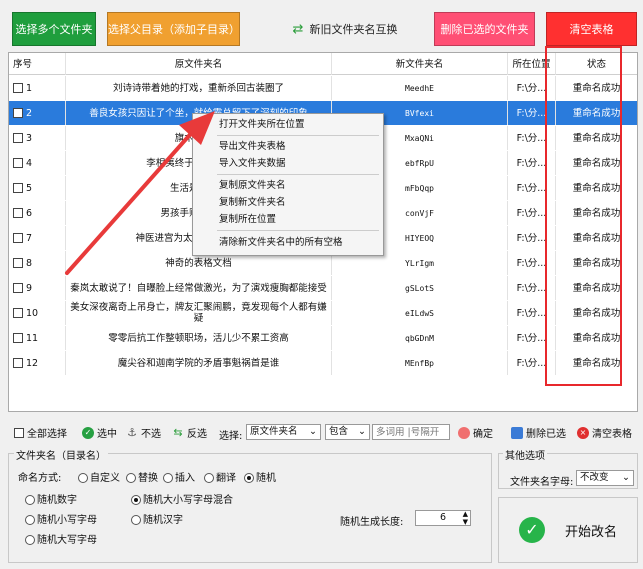  Describe the element at coordinates (29, 213) in the screenshot. I see `row-index-value: 6` at that location.